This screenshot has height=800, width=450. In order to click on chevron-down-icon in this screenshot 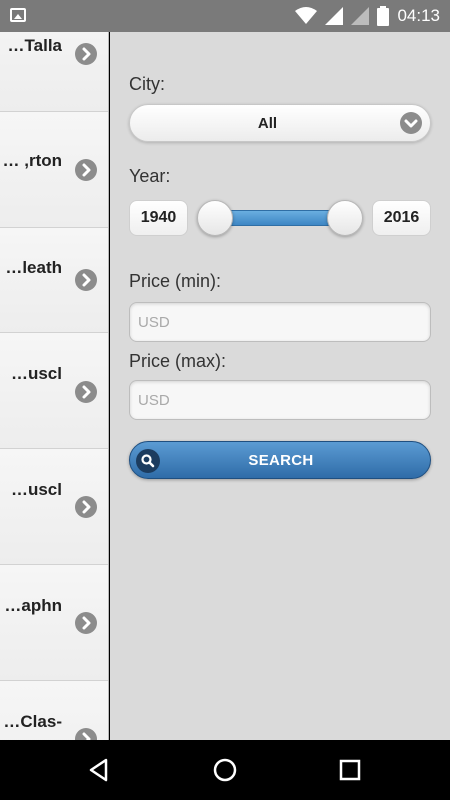, I will do `click(411, 123)`.